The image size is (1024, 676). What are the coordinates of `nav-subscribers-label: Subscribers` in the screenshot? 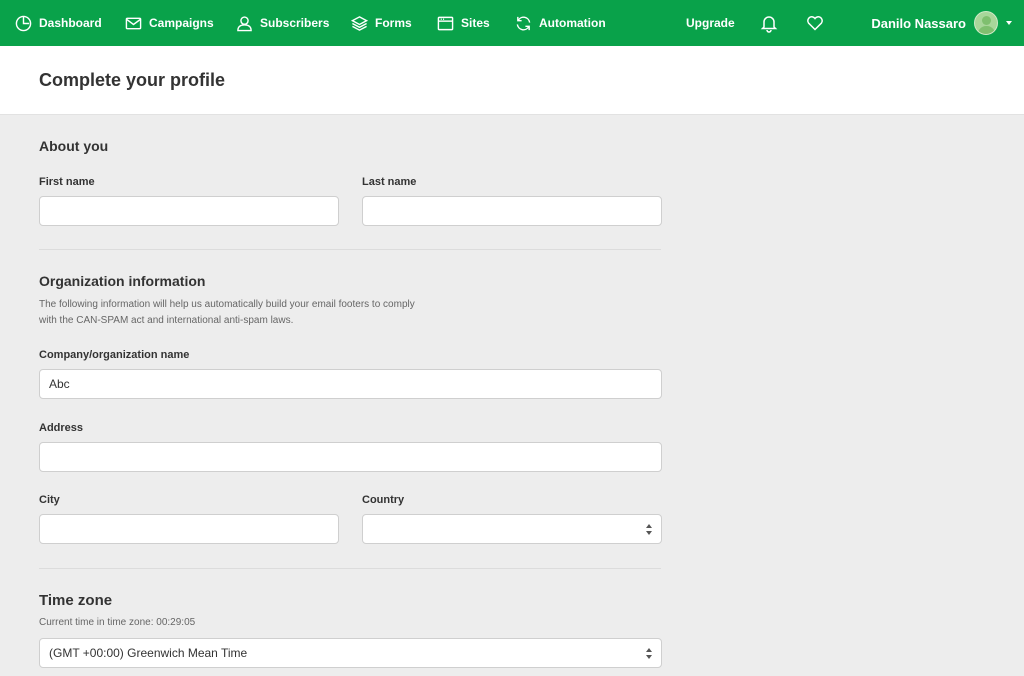 It's located at (295, 23).